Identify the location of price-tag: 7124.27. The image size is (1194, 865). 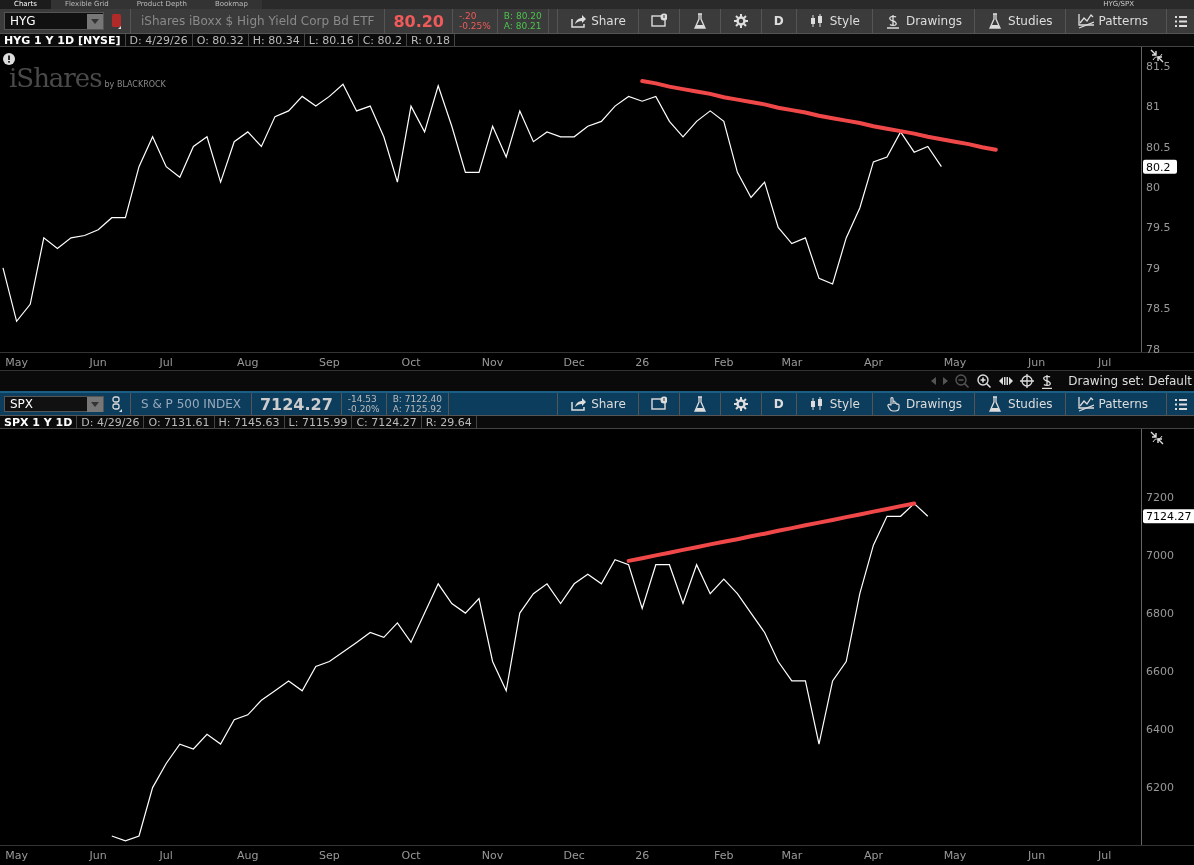
(1168, 516).